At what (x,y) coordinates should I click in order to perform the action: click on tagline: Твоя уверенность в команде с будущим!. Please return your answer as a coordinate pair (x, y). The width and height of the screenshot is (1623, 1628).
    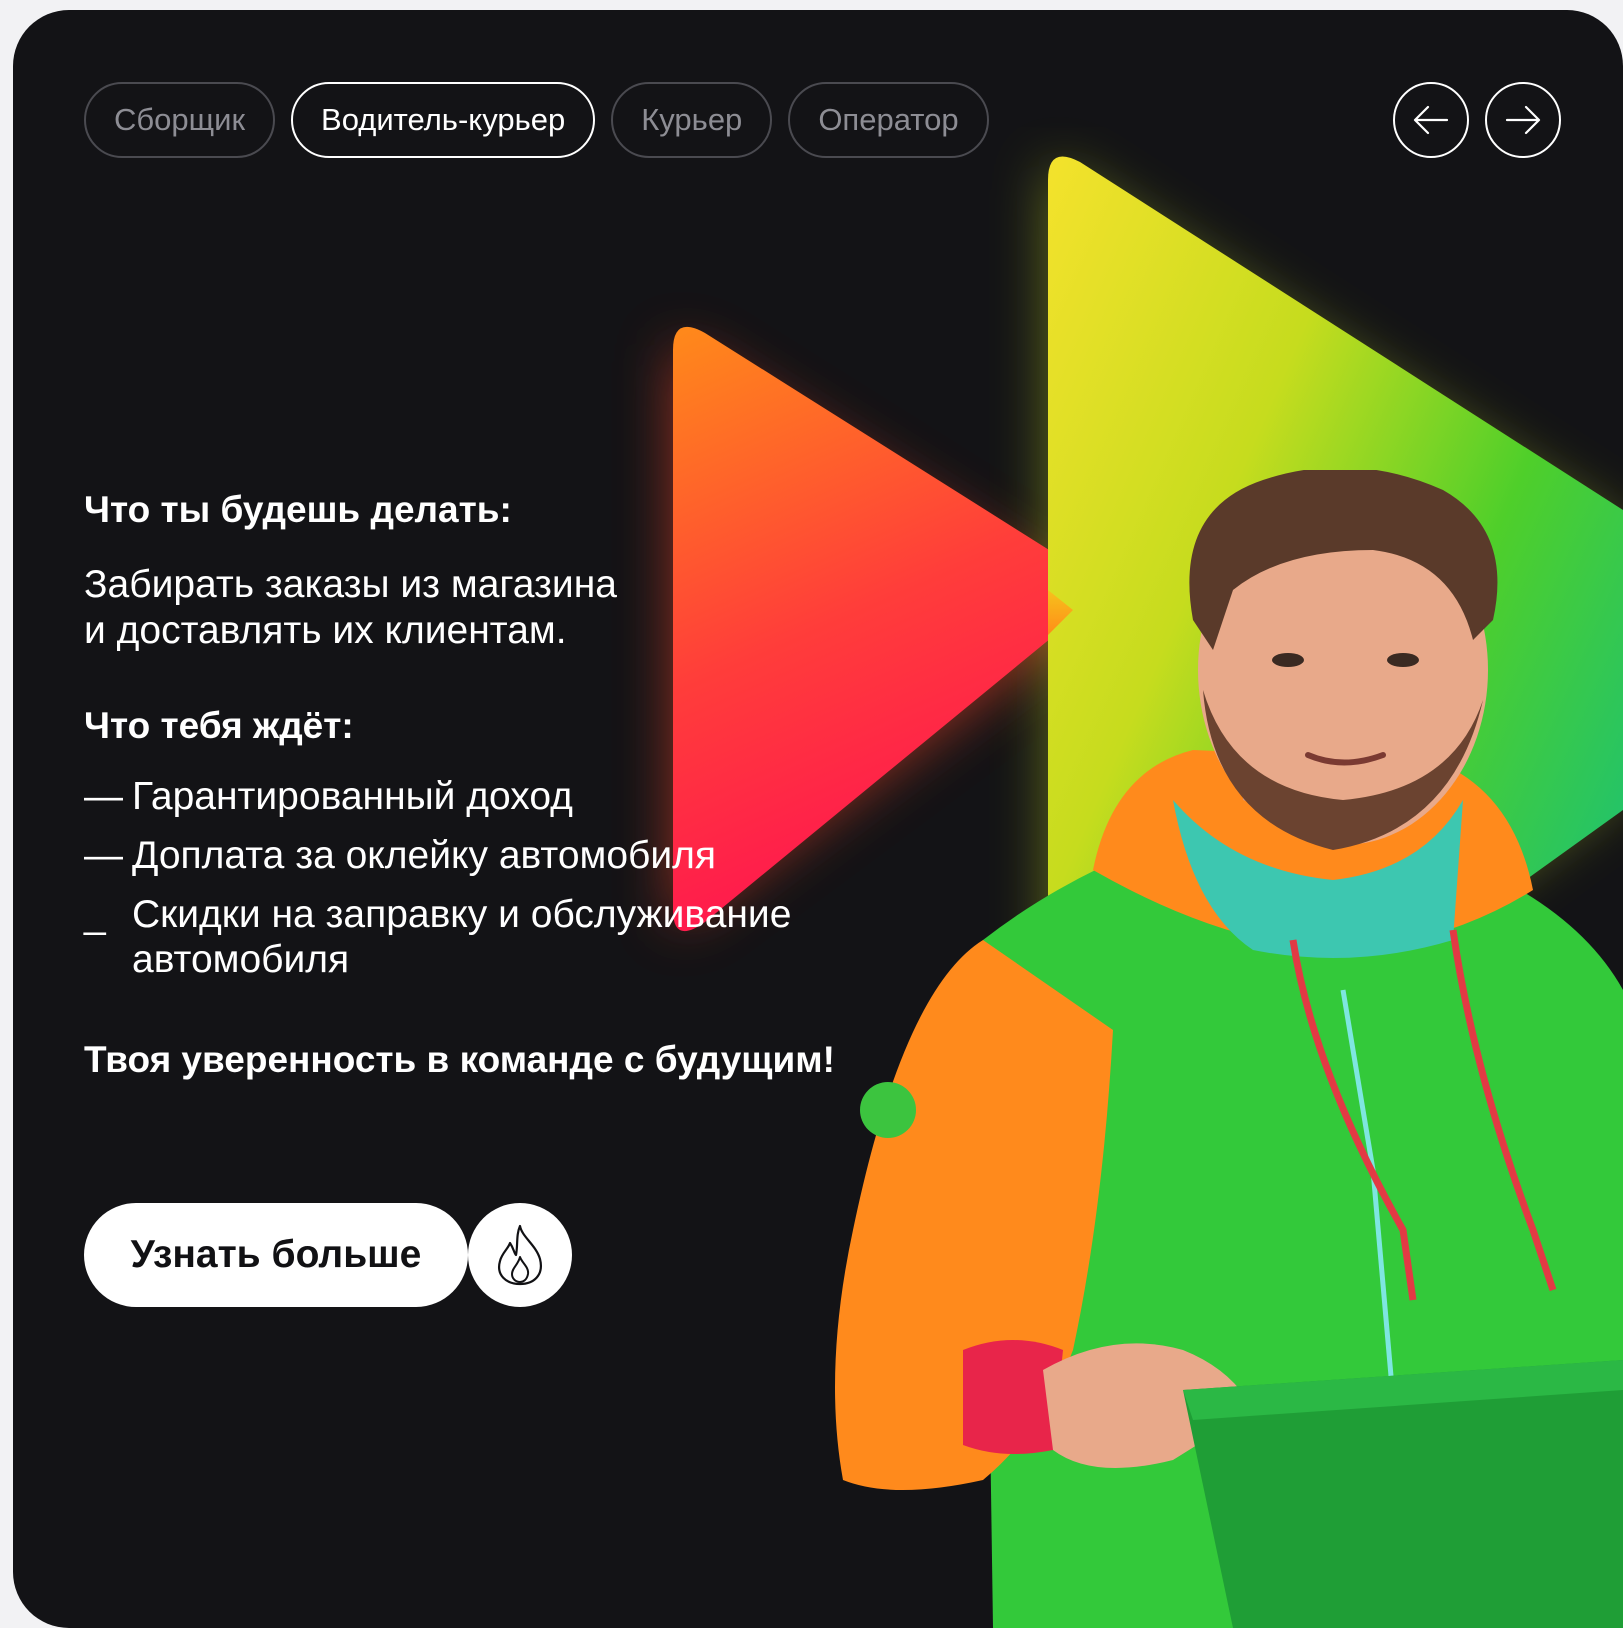
    Looking at the image, I should click on (459, 1059).